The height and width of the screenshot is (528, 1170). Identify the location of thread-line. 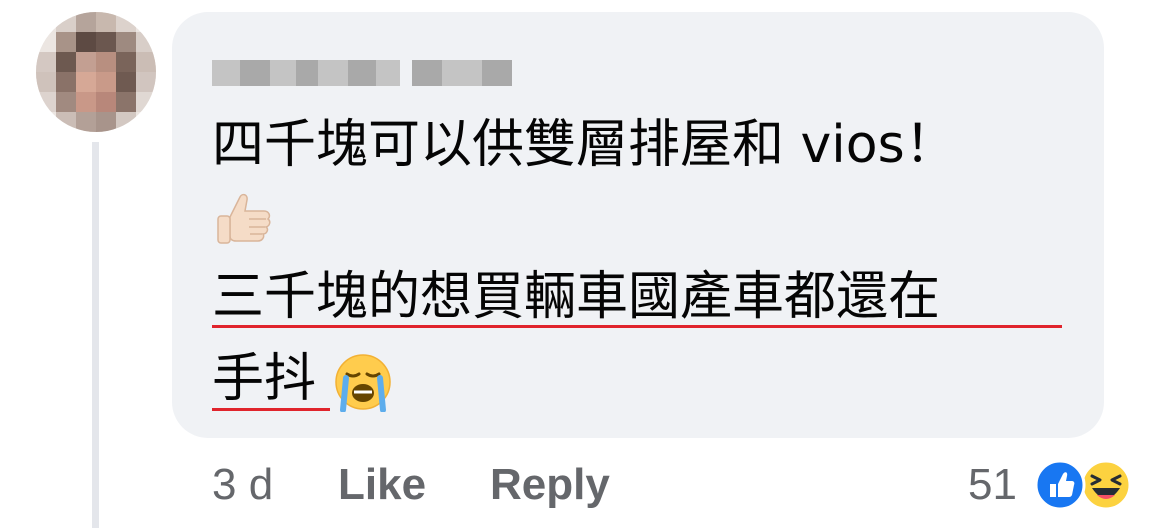
(95, 335).